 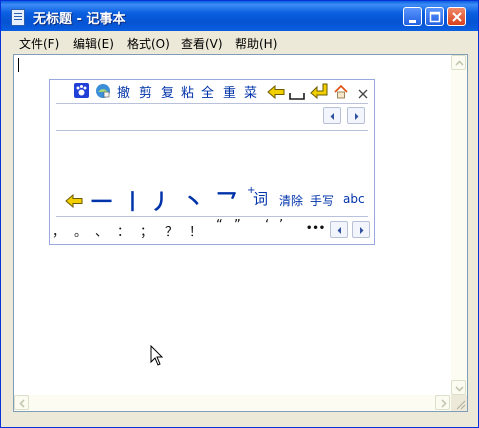 What do you see at coordinates (123, 91) in the screenshot?
I see `undo-button: 撤` at bounding box center [123, 91].